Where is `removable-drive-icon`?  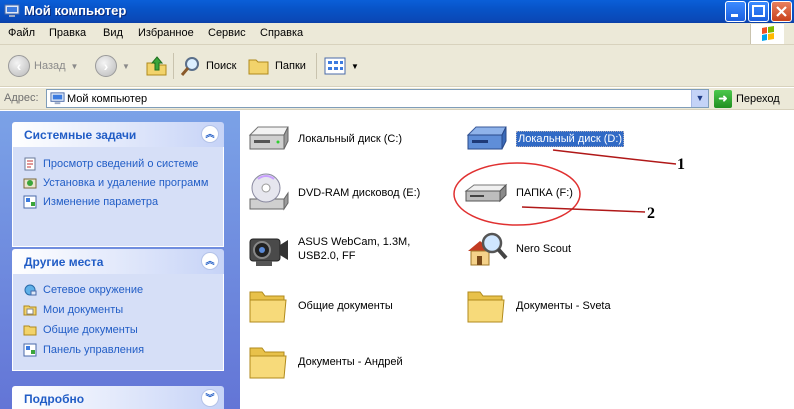 removable-drive-icon is located at coordinates (486, 193).